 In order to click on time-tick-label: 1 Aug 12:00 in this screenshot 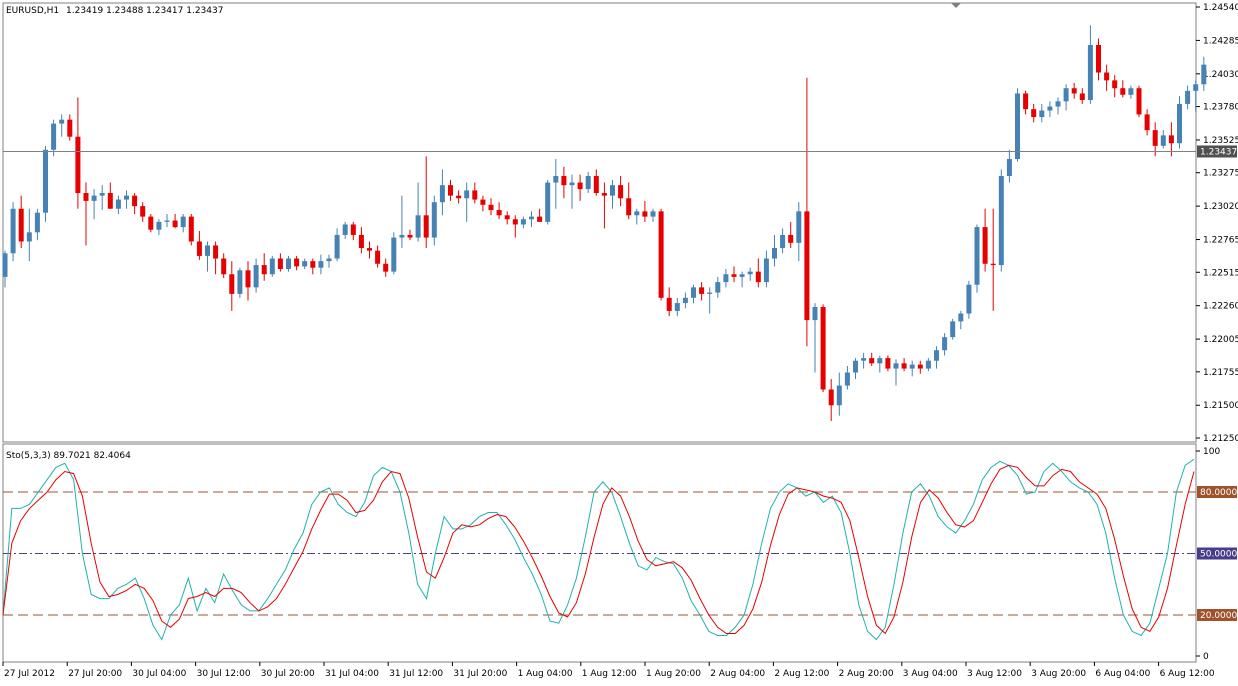, I will do `click(609, 674)`.